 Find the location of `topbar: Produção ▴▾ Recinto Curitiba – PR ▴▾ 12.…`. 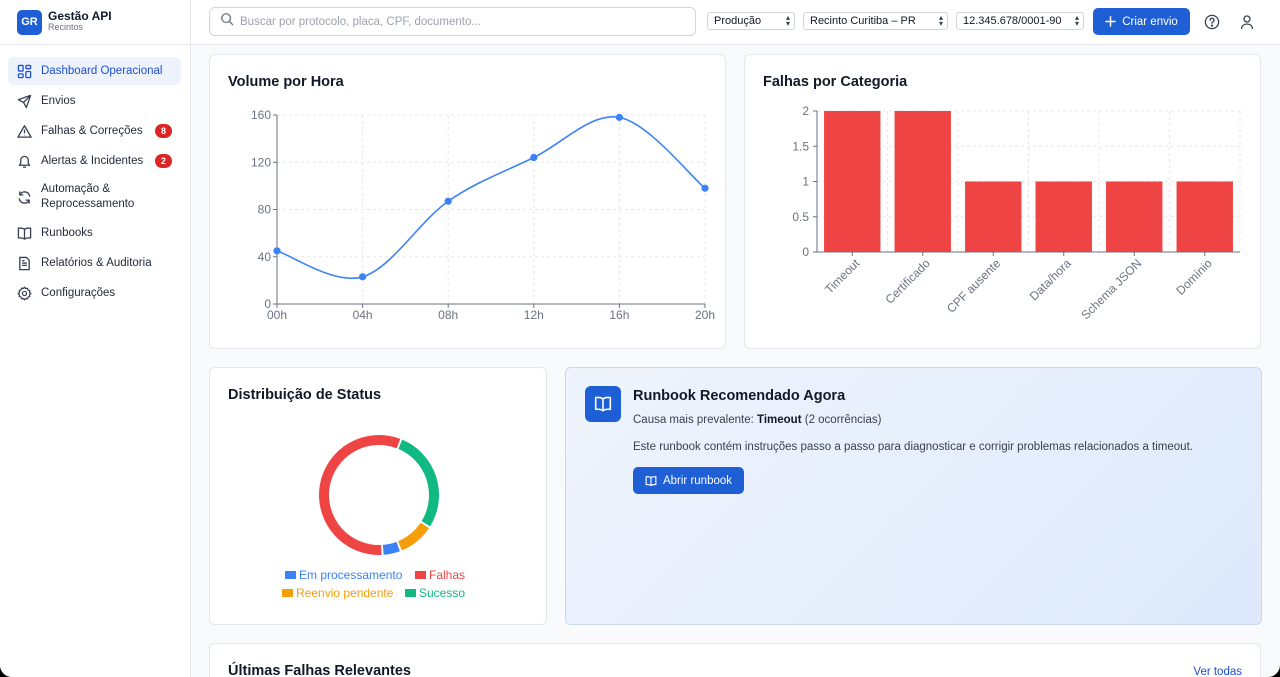

topbar: Produção ▴▾ Recinto Curitiba – PR ▴▾ 12.… is located at coordinates (735, 22).